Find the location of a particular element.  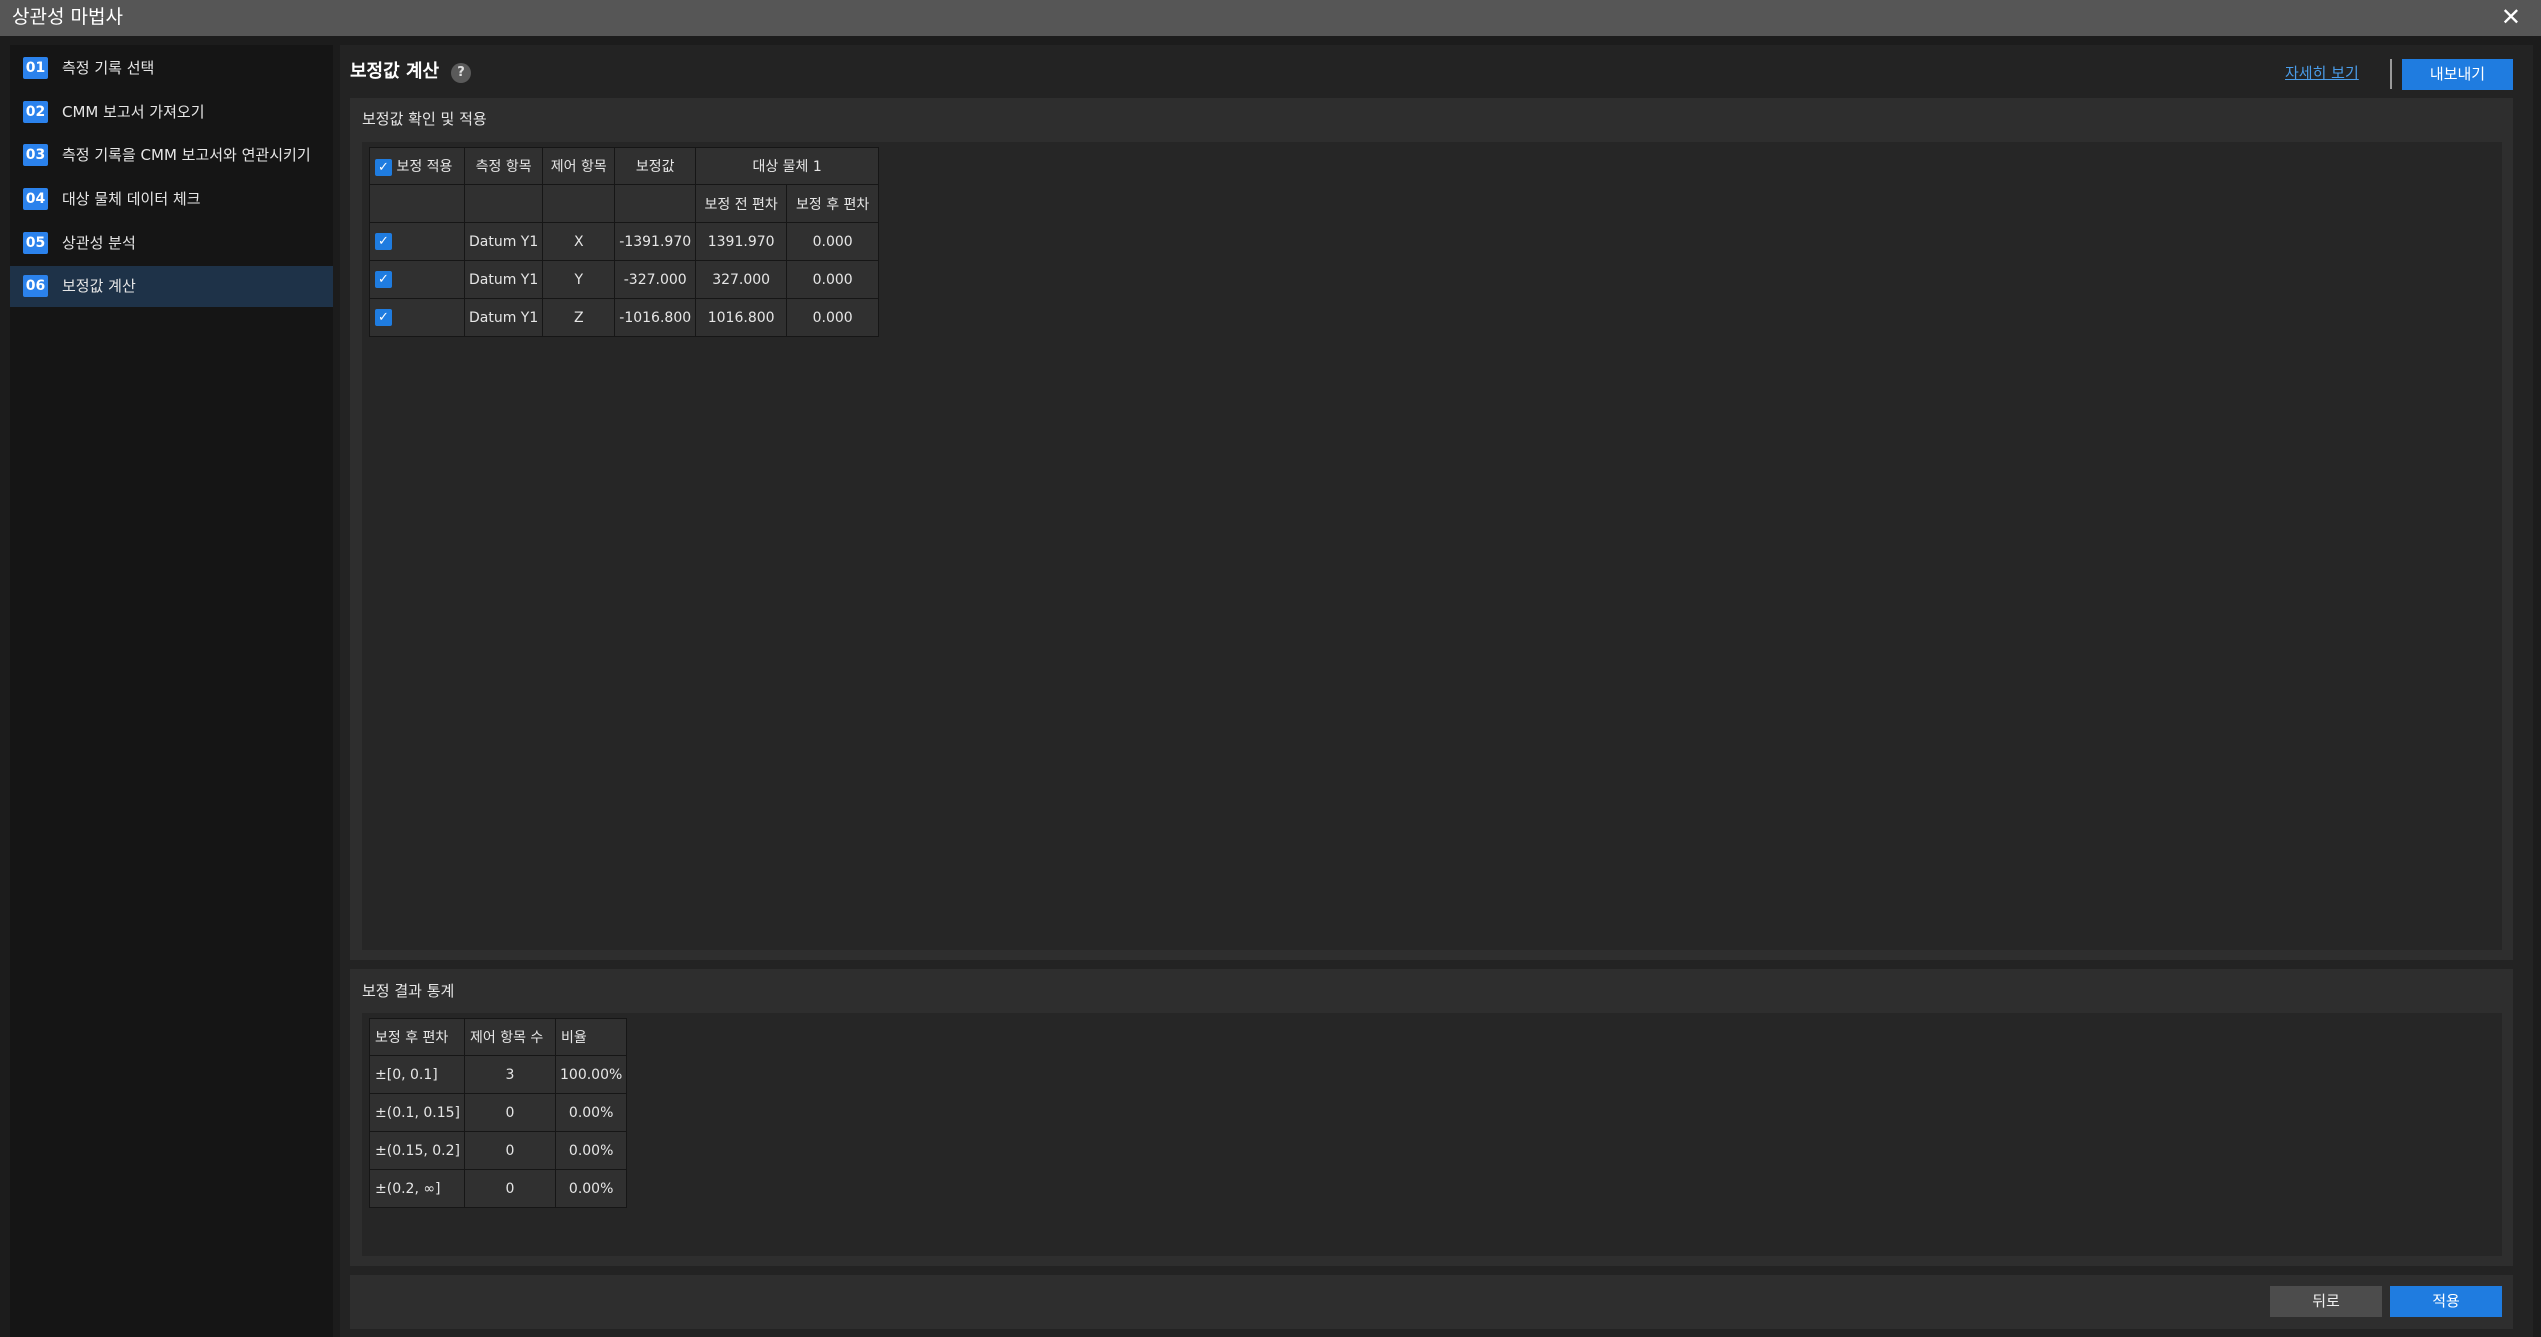

before-cell: 1016.800 is located at coordinates (741, 317).